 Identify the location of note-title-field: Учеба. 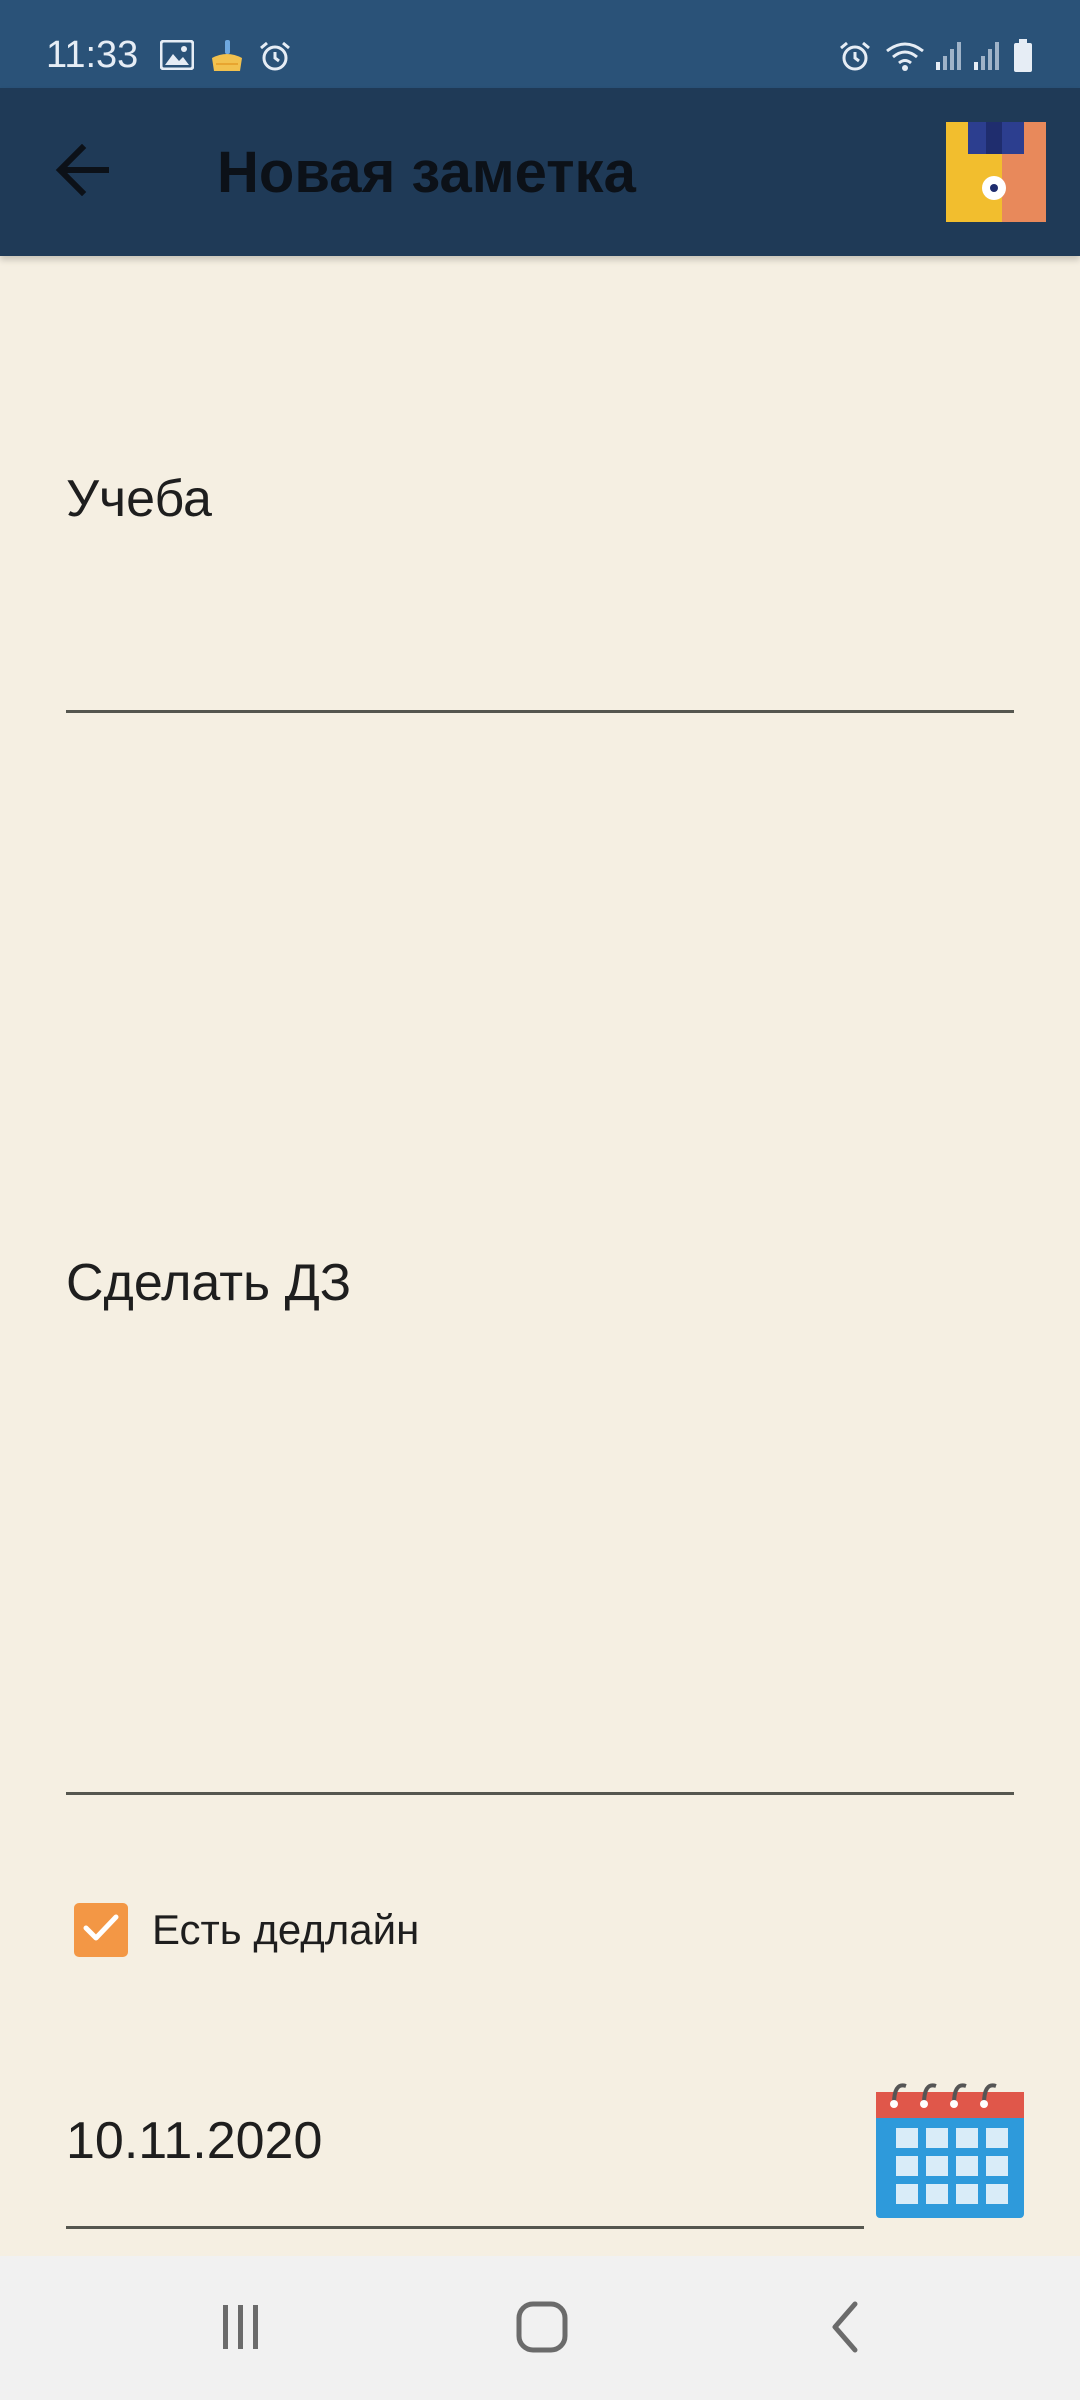
(540, 588).